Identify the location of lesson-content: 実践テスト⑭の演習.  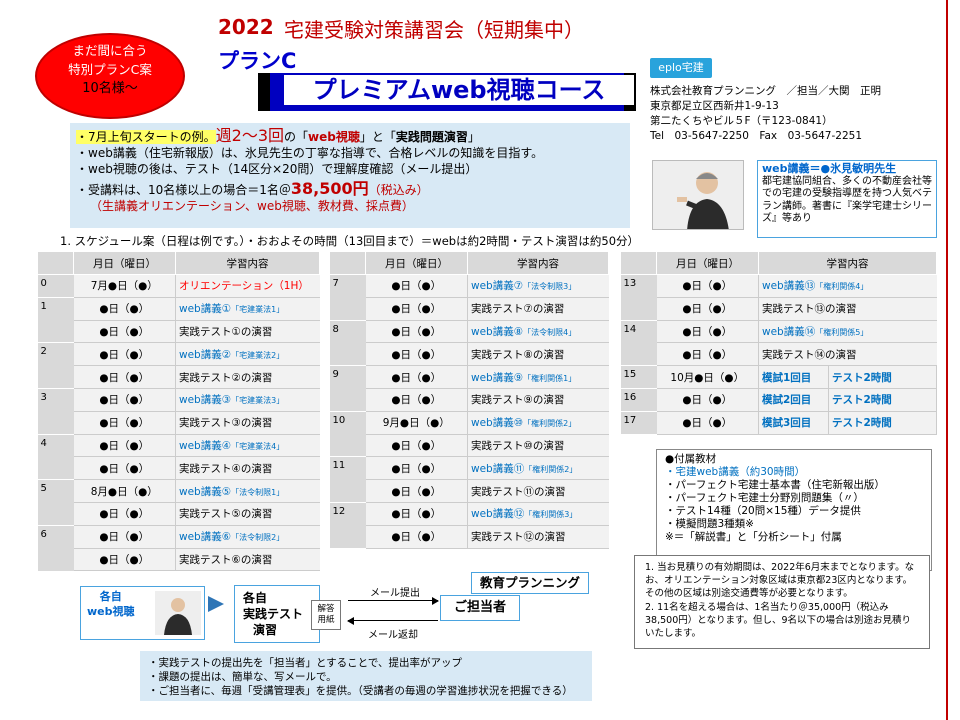
(847, 354).